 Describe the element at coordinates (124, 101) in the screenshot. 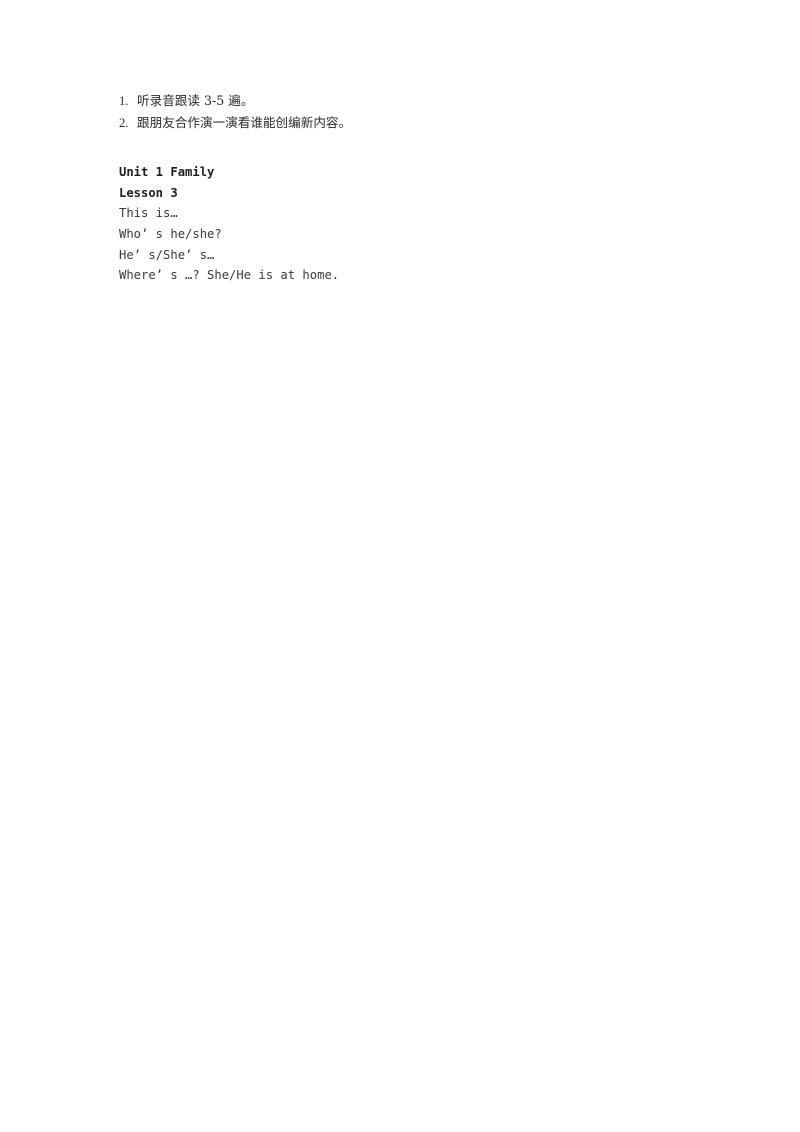

I see `list-item-number: 1.` at that location.